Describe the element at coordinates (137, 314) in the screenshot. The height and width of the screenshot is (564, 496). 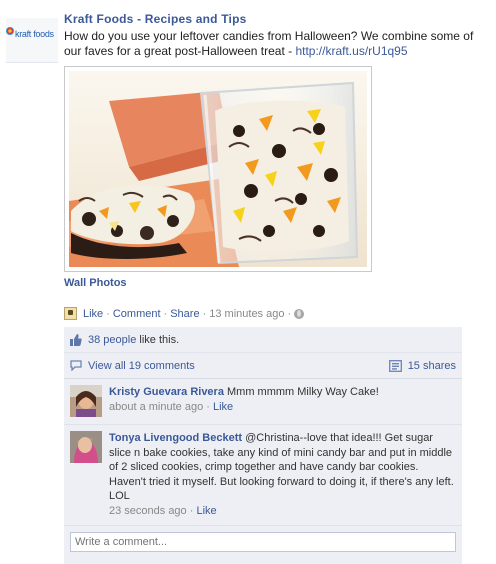
I see `comment-link: Comment` at that location.